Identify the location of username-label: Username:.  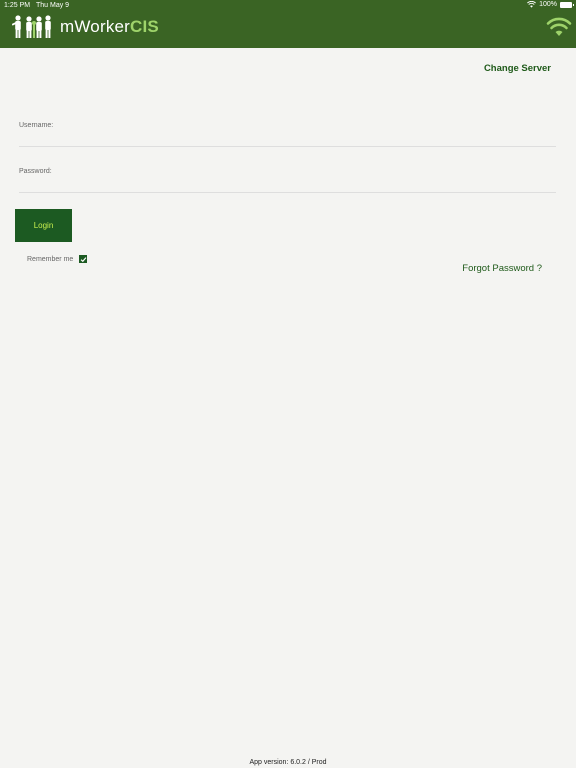
(36, 125).